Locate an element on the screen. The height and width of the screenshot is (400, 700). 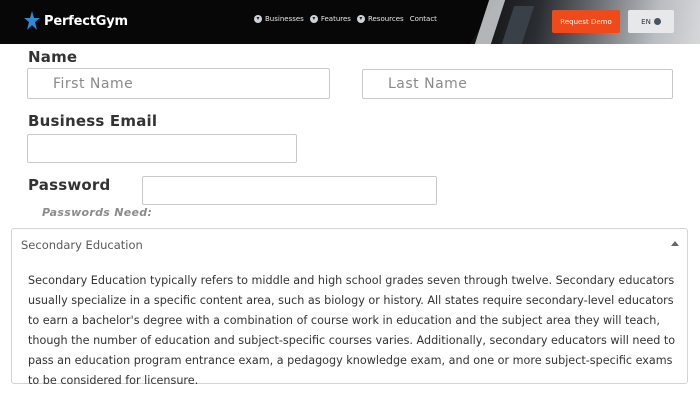
brand-name: PerfectGym is located at coordinates (86, 21).